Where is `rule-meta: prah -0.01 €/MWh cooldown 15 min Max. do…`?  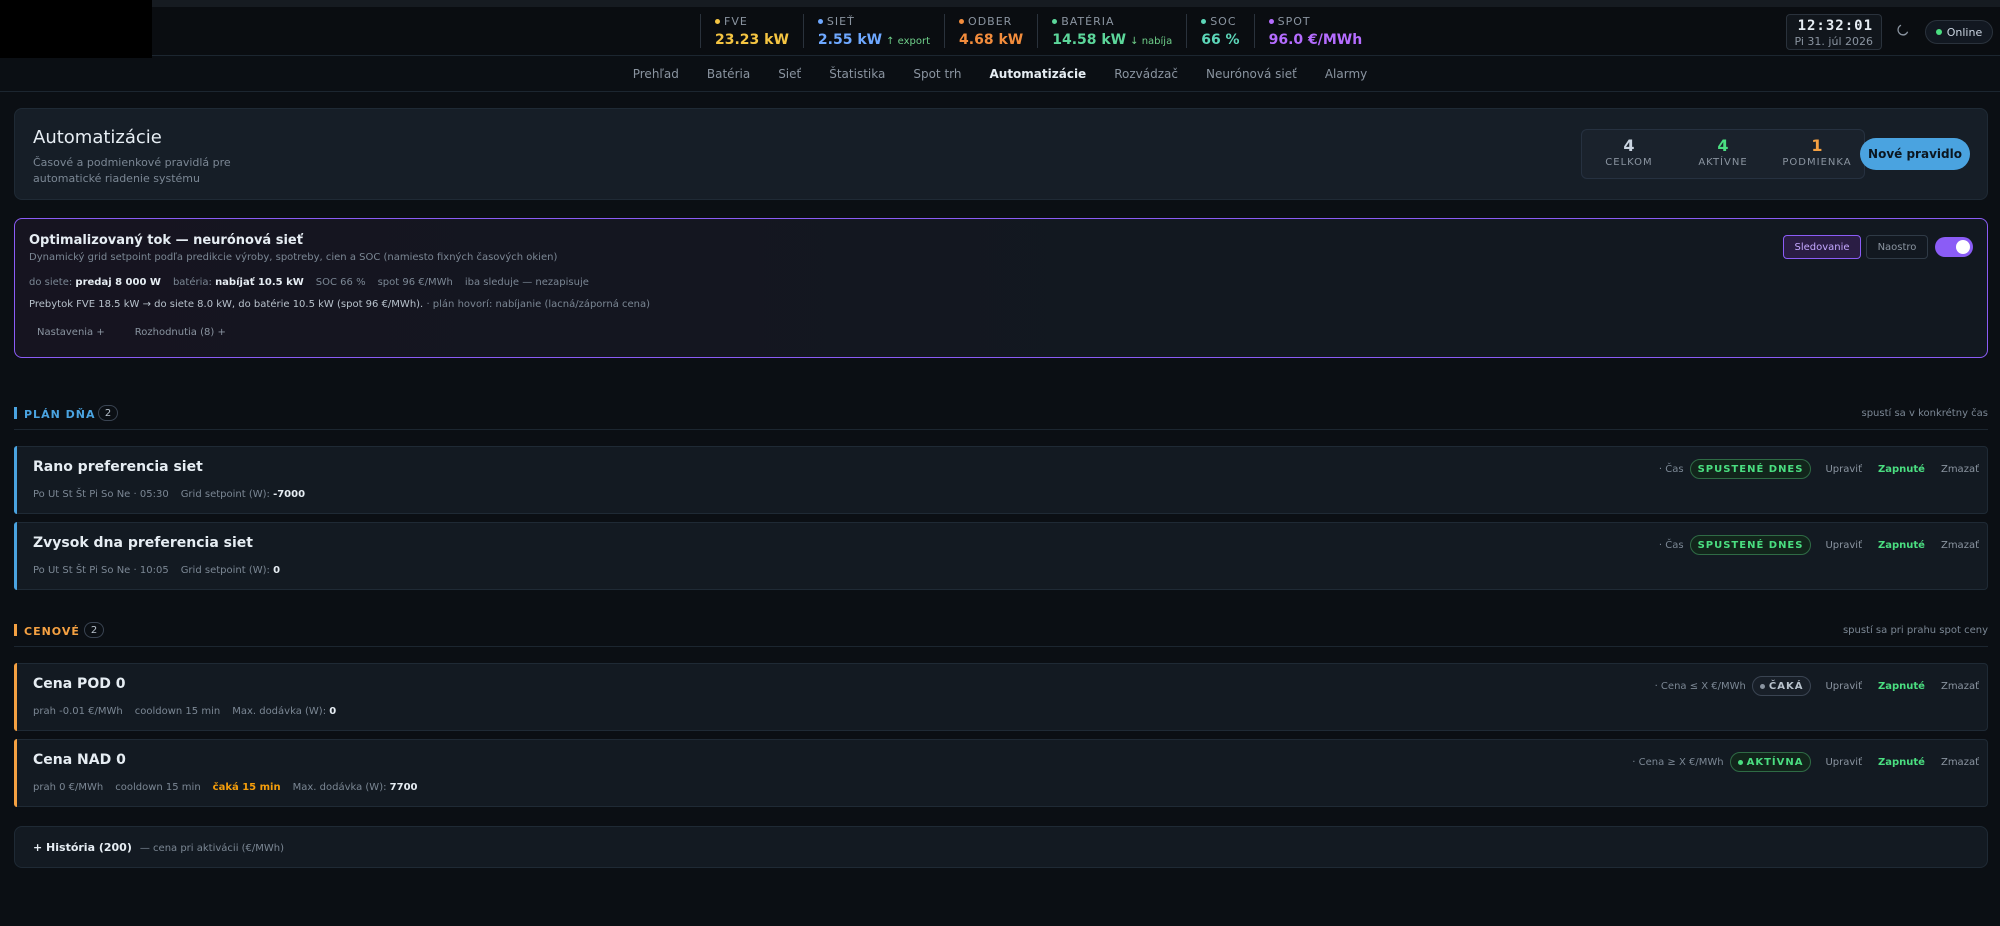 rule-meta: prah -0.01 €/MWh cooldown 15 min Max. do… is located at coordinates (184, 711).